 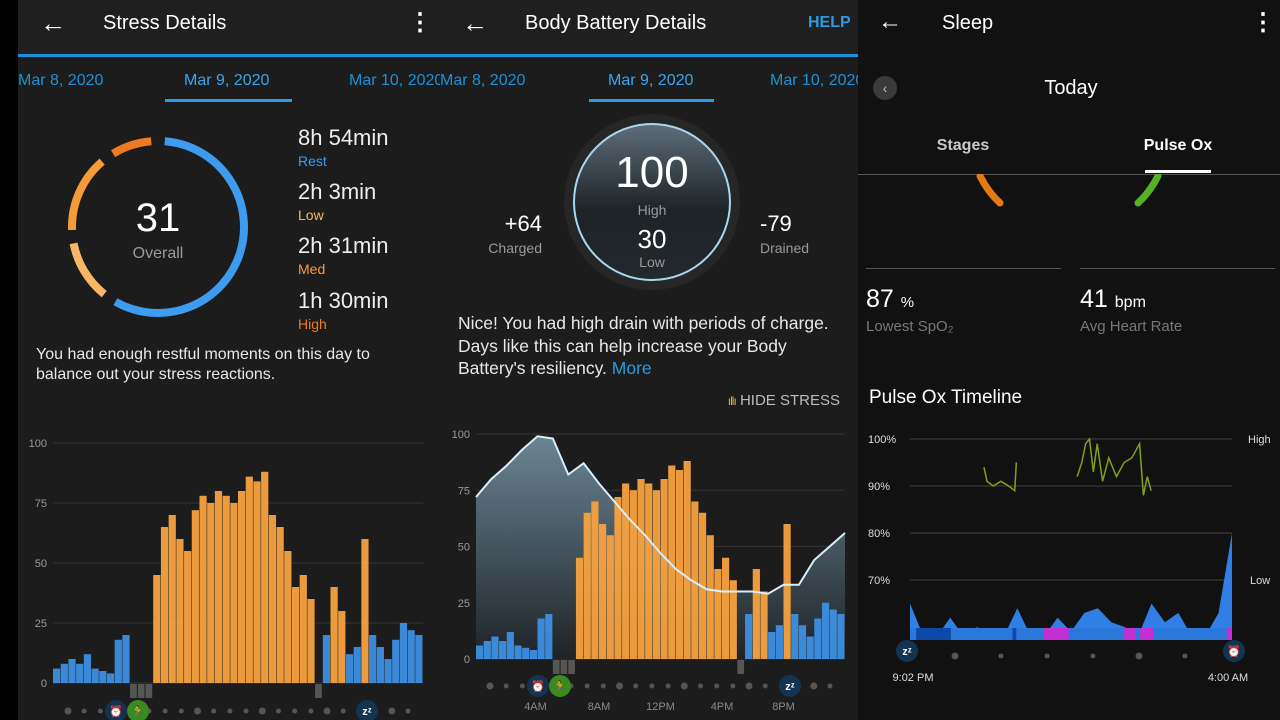 What do you see at coordinates (464, 548) in the screenshot?
I see `battery-y-tick: 50` at bounding box center [464, 548].